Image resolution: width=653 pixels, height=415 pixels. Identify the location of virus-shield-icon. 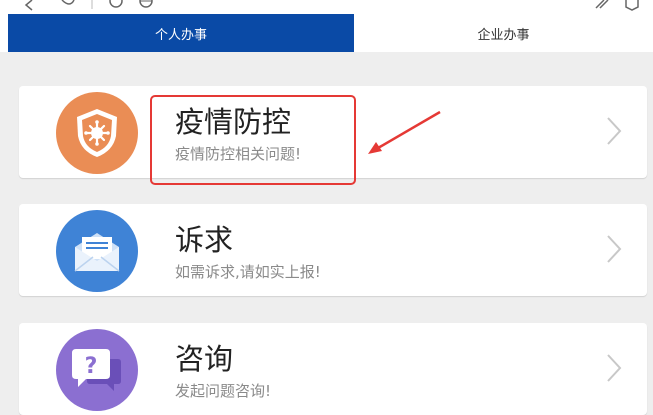
(97, 133).